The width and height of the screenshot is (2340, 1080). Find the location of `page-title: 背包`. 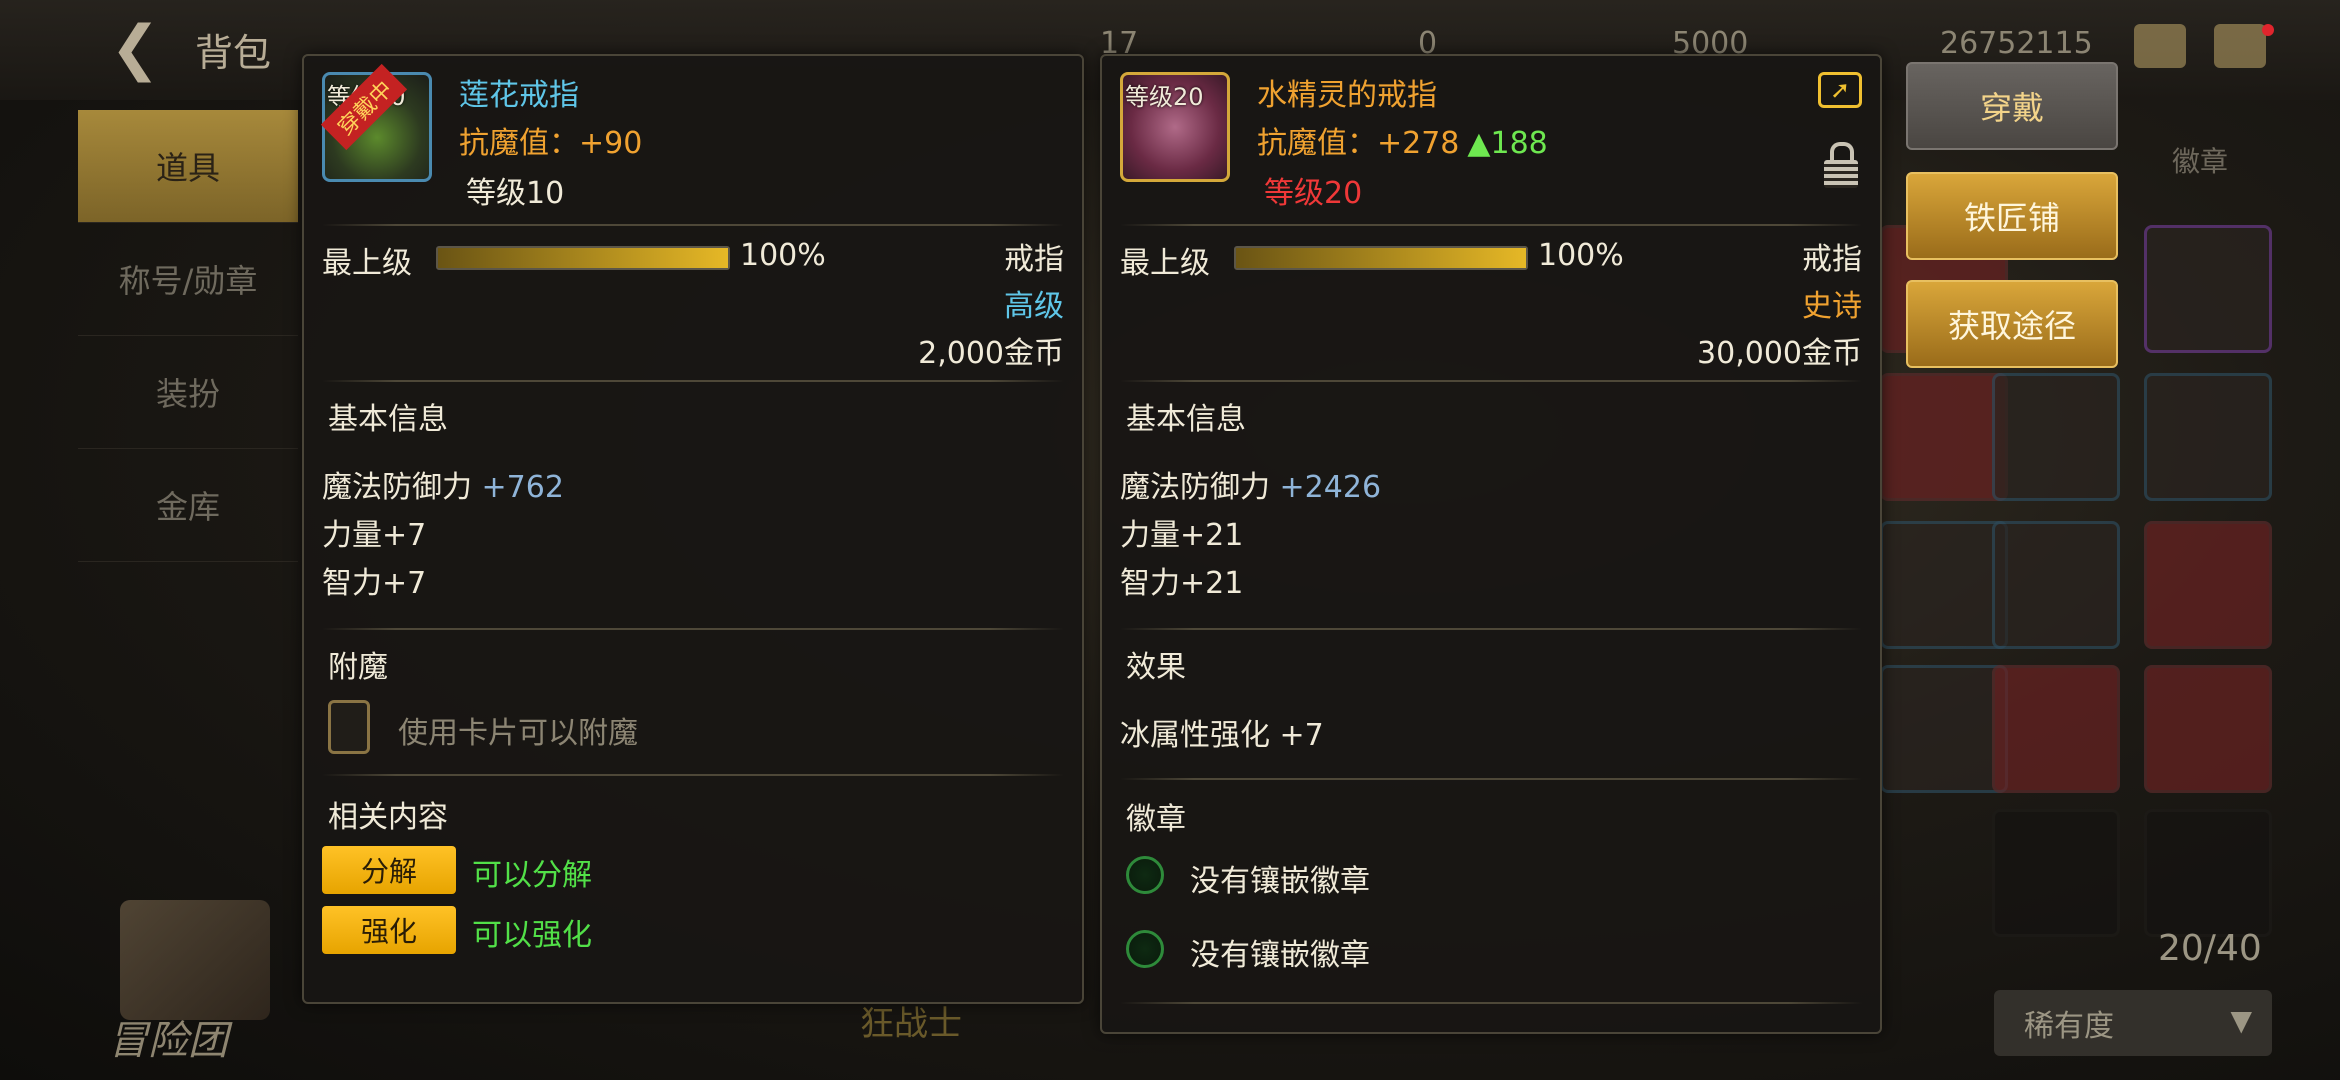

page-title: 背包 is located at coordinates (233, 53).